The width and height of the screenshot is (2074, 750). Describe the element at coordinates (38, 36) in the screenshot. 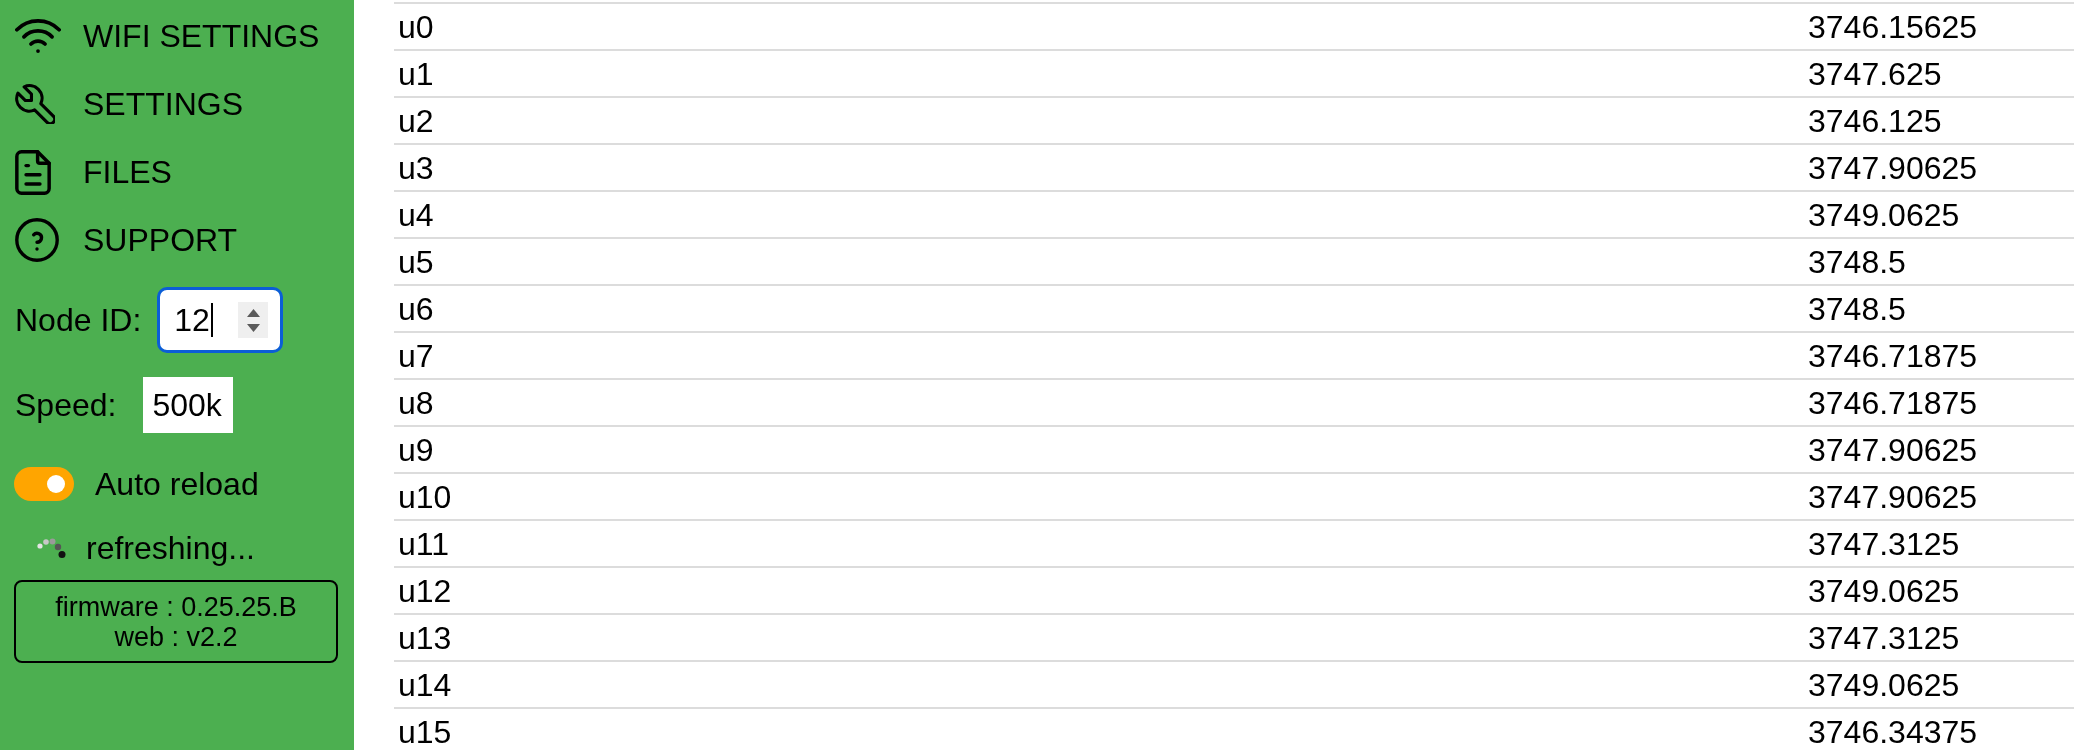

I see `wifi-icon` at that location.